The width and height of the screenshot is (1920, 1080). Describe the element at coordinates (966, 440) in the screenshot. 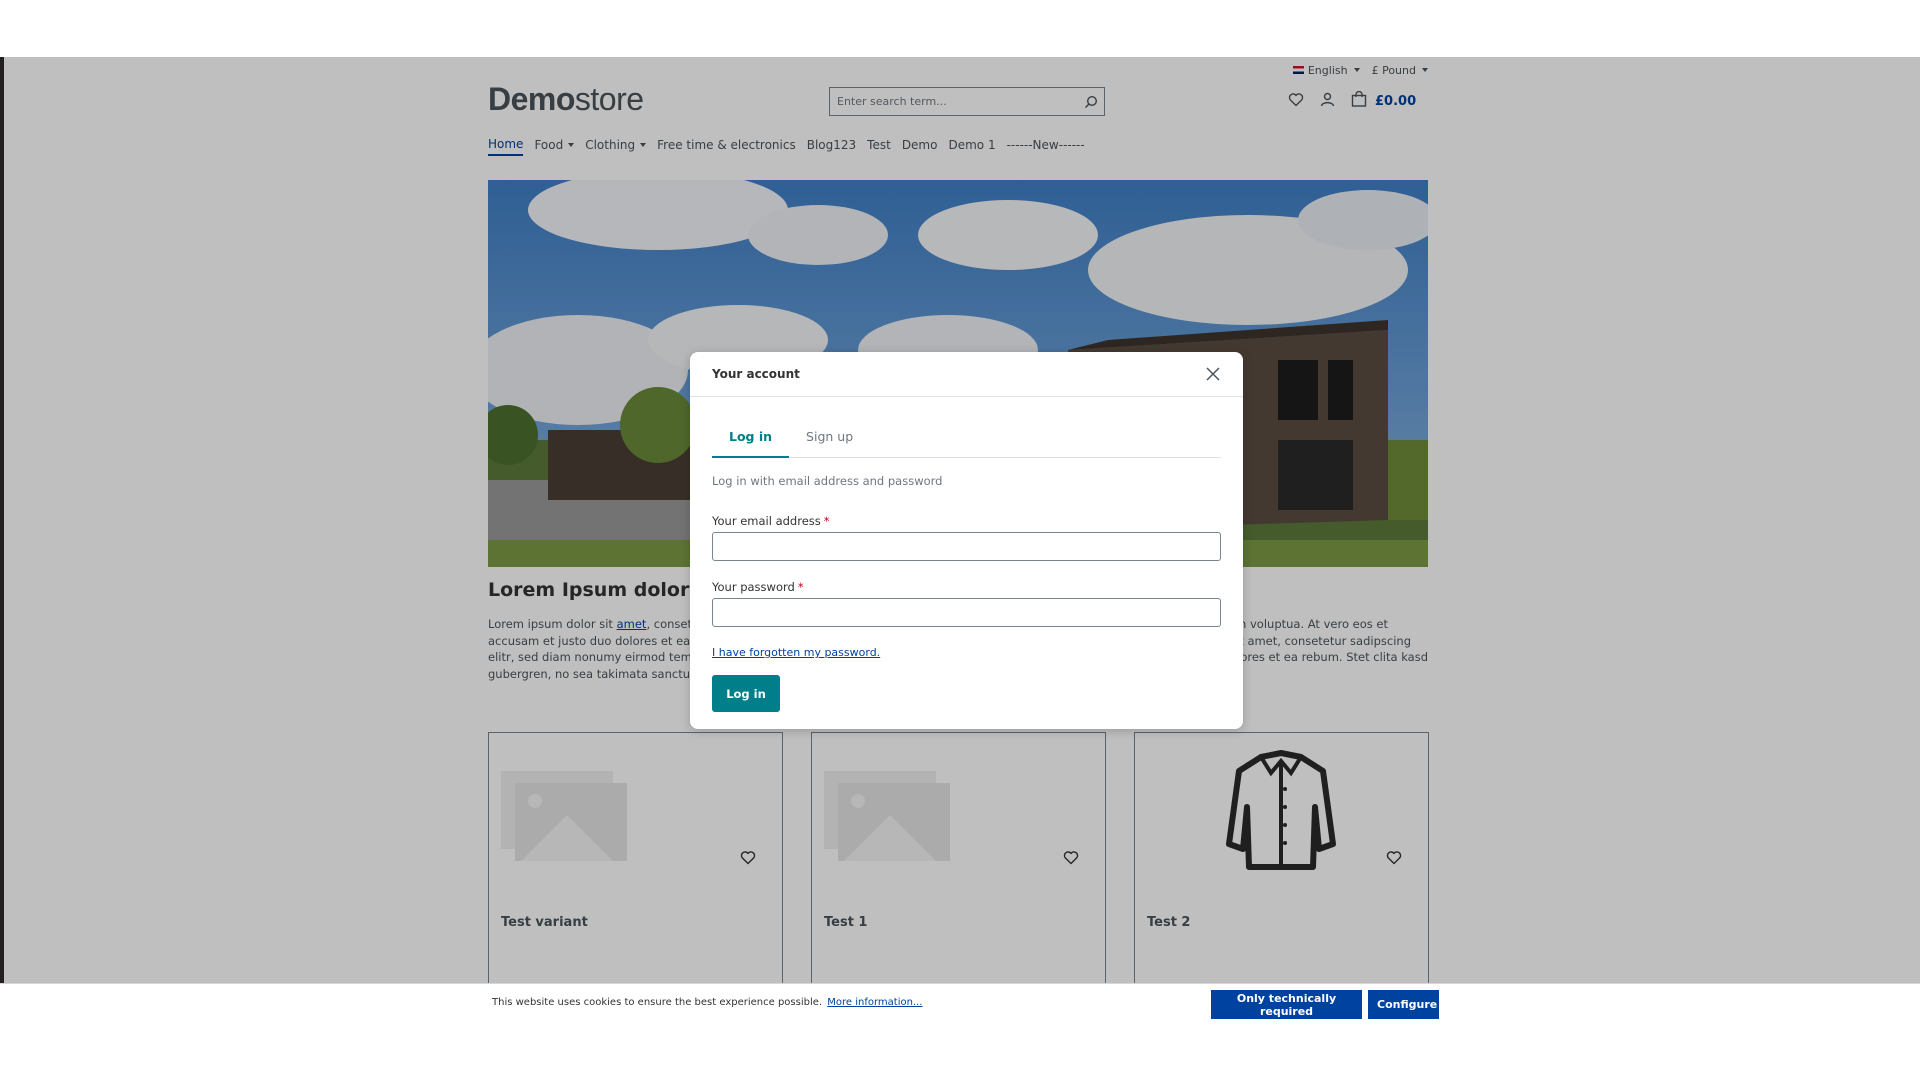

I see `account-tabs: Log in Sign up` at that location.